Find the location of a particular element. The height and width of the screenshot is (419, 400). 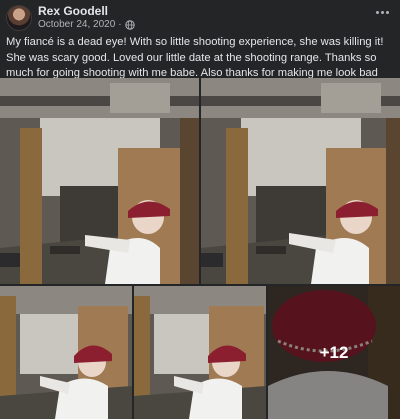

more-photos-overlay: +12 is located at coordinates (334, 352).